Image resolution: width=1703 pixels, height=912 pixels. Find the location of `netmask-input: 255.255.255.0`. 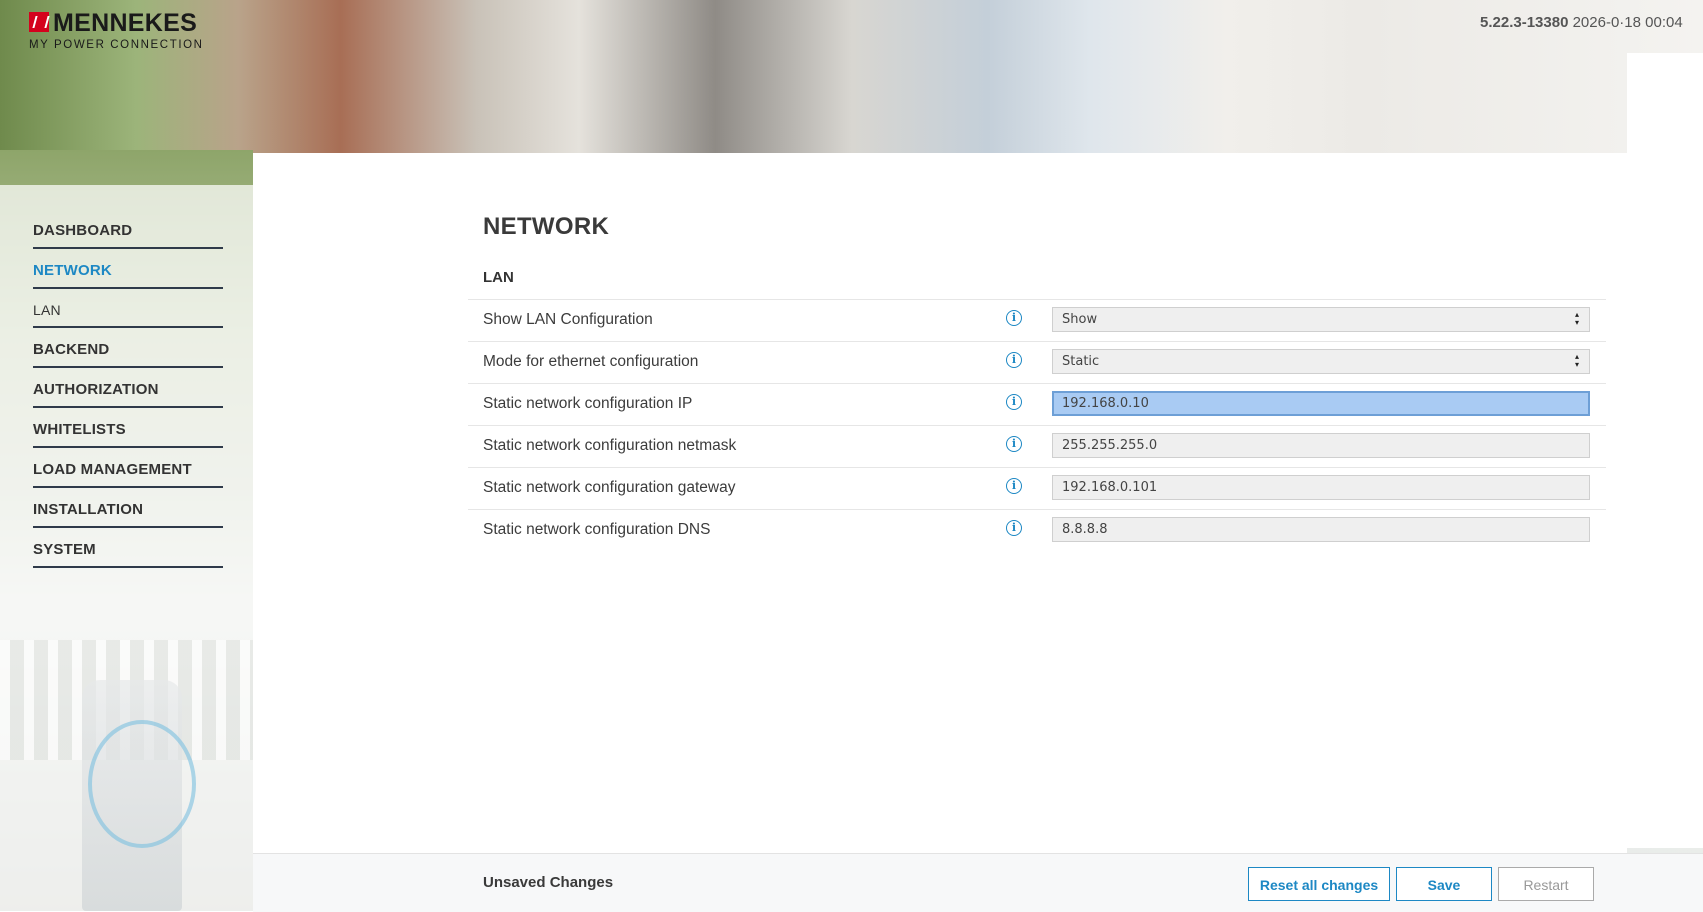

netmask-input: 255.255.255.0 is located at coordinates (1321, 445).